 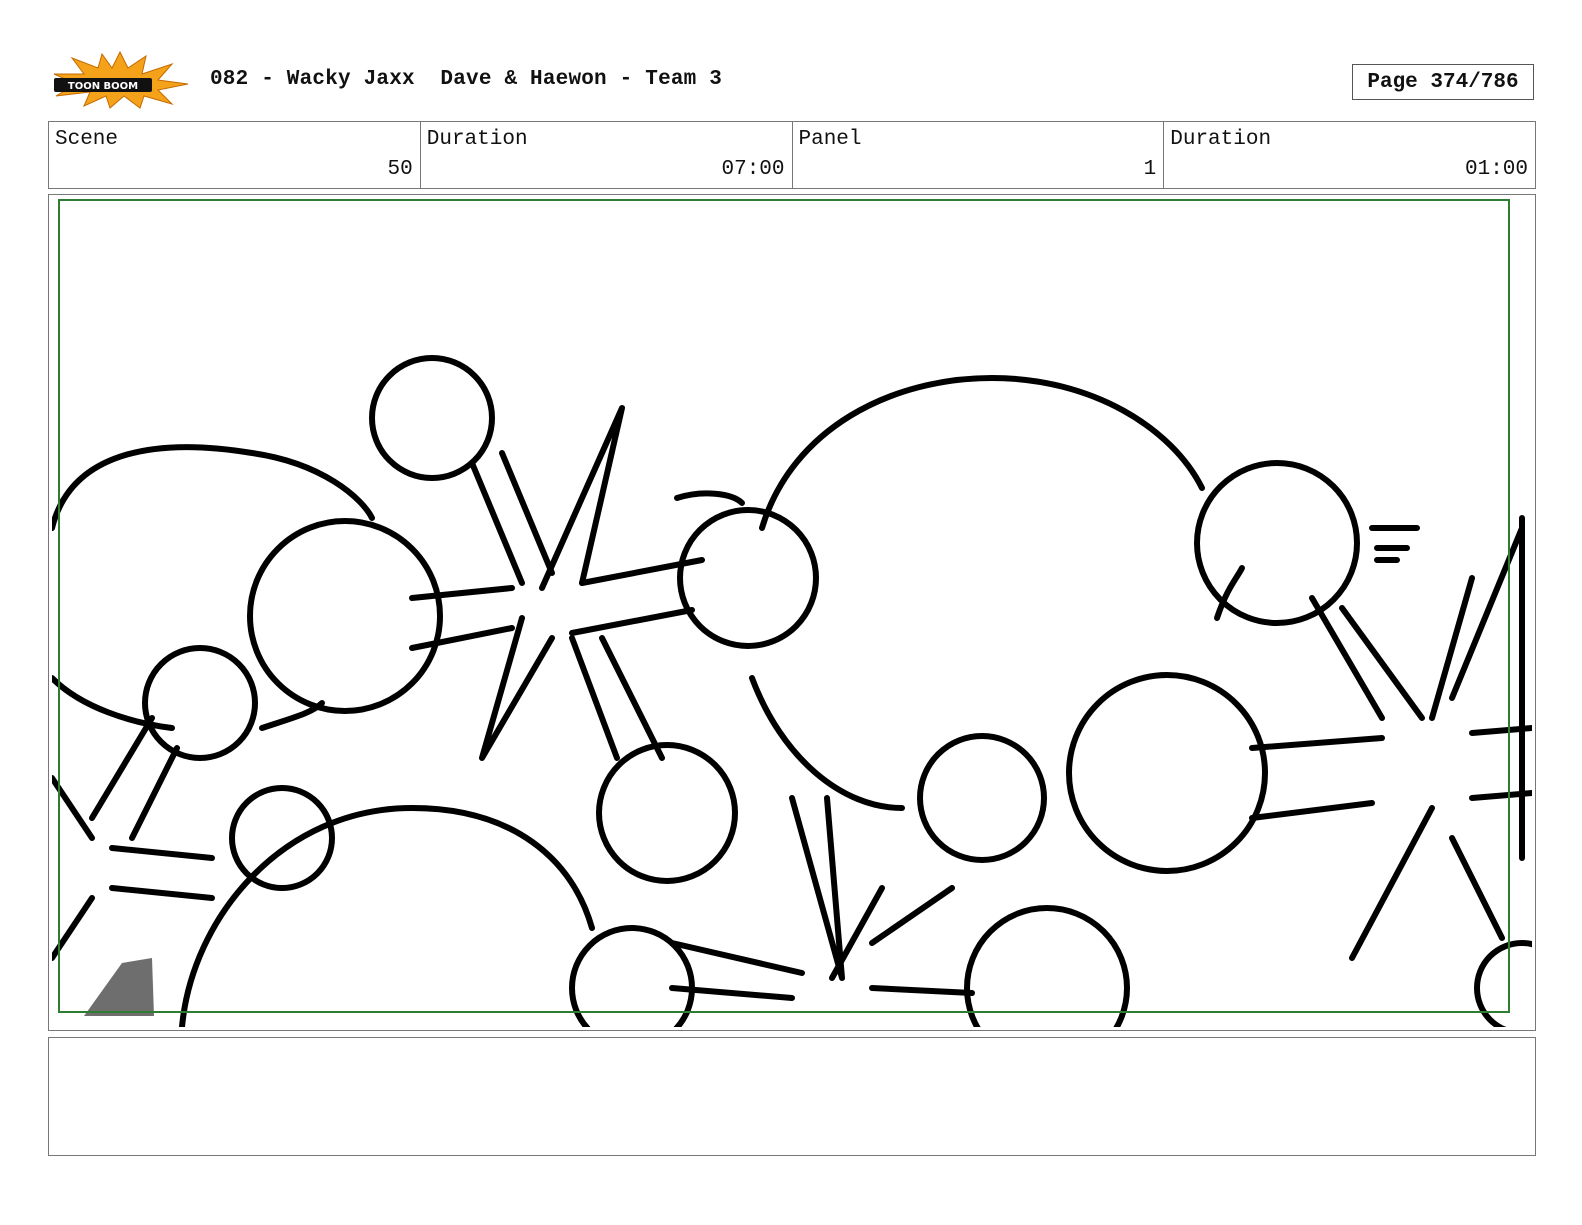 I want to click on logo-text: TOON BOOM, so click(x=103, y=86).